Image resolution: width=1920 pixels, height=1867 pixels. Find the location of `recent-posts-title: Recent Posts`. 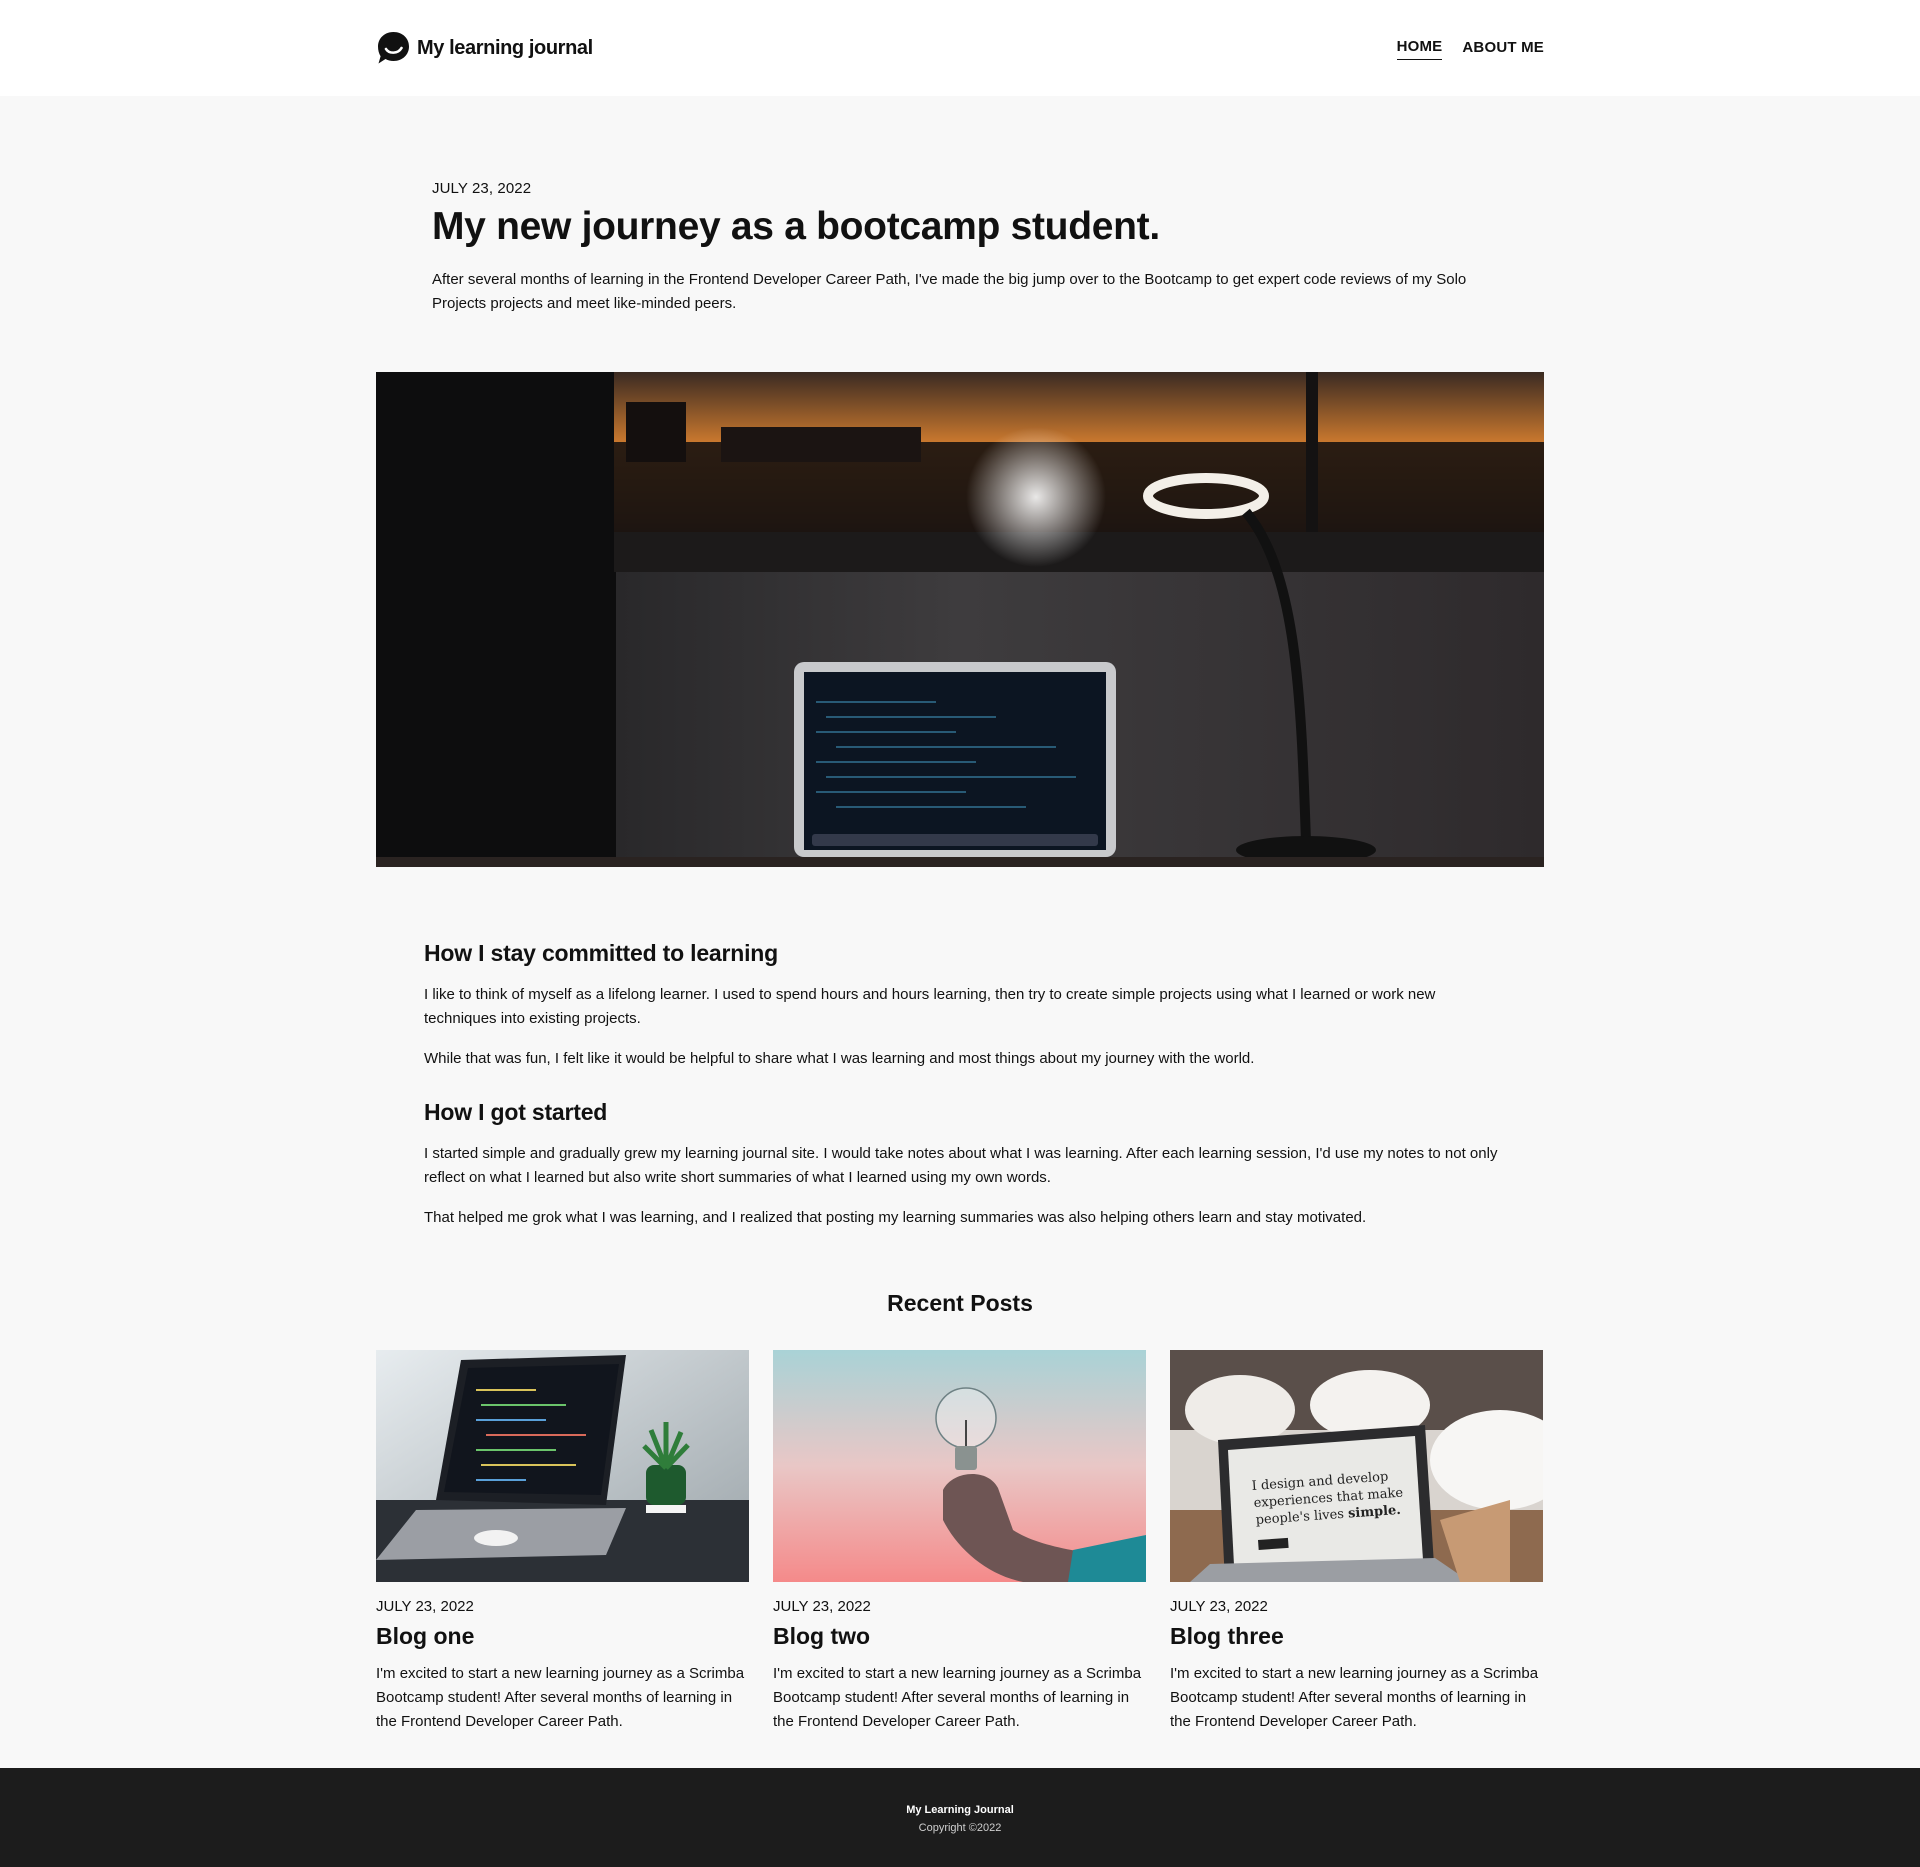

recent-posts-title: Recent Posts is located at coordinates (960, 1303).